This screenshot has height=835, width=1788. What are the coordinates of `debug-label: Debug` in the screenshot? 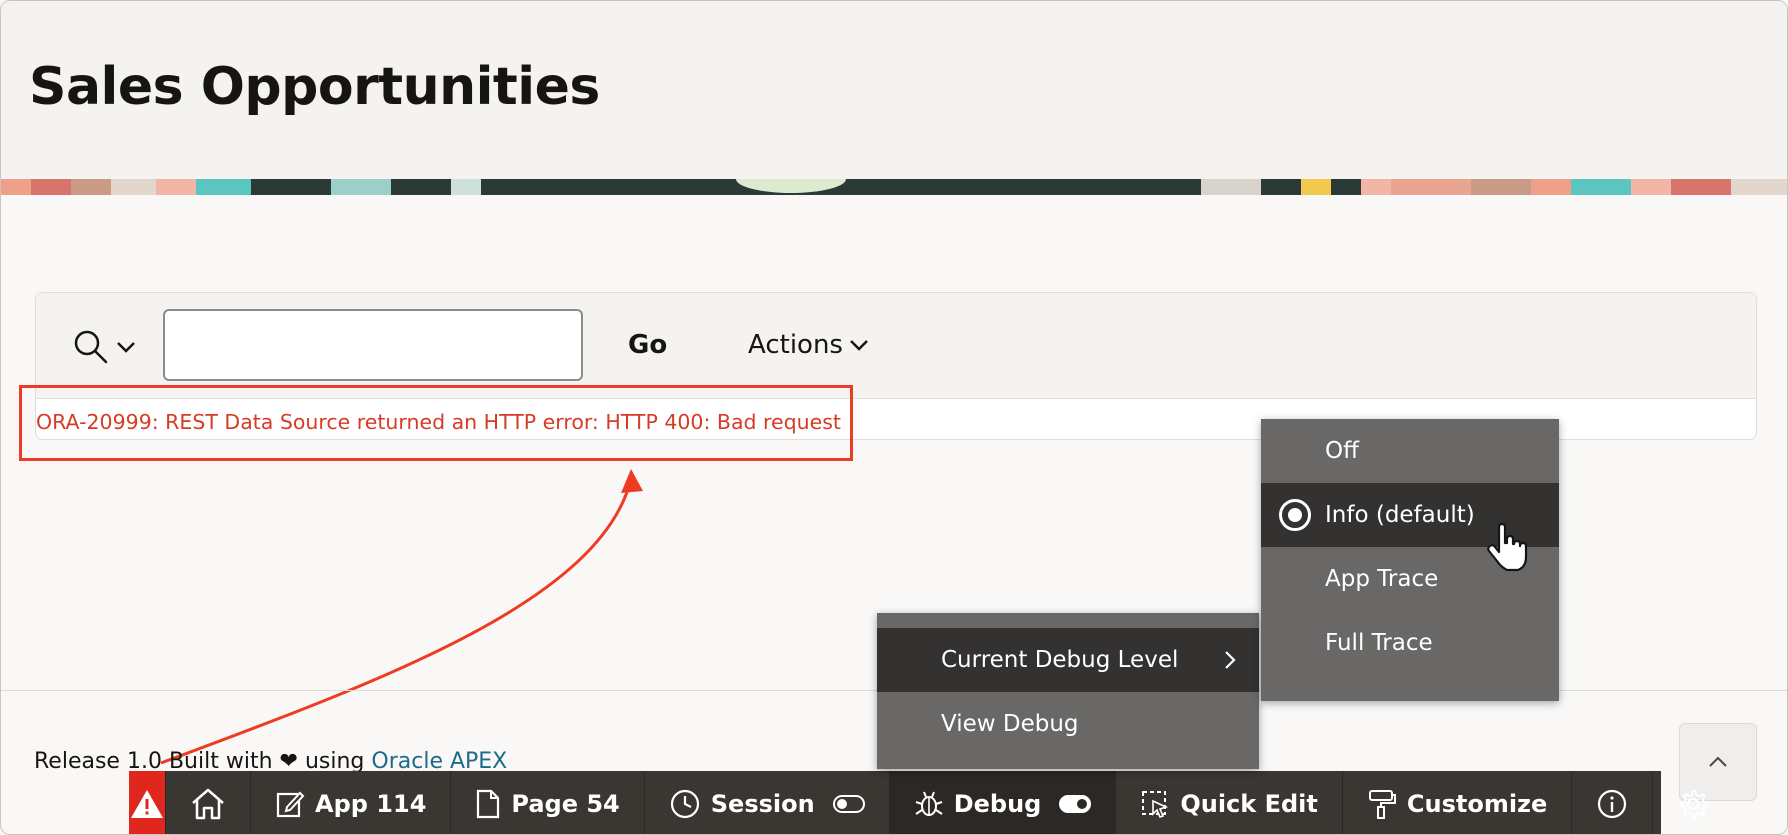 It's located at (997, 803).